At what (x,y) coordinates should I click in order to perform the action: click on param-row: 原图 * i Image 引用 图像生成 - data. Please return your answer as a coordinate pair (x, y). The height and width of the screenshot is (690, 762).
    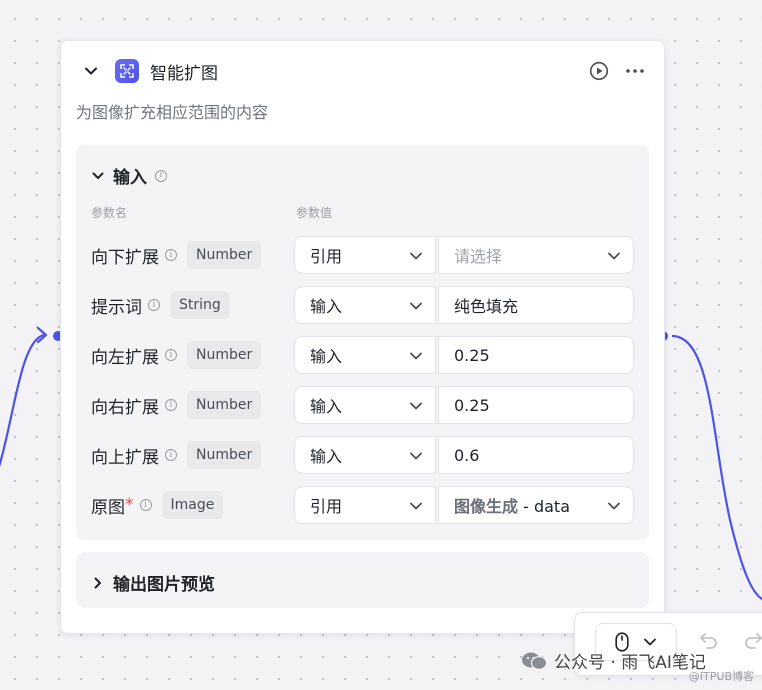
    Looking at the image, I should click on (362, 505).